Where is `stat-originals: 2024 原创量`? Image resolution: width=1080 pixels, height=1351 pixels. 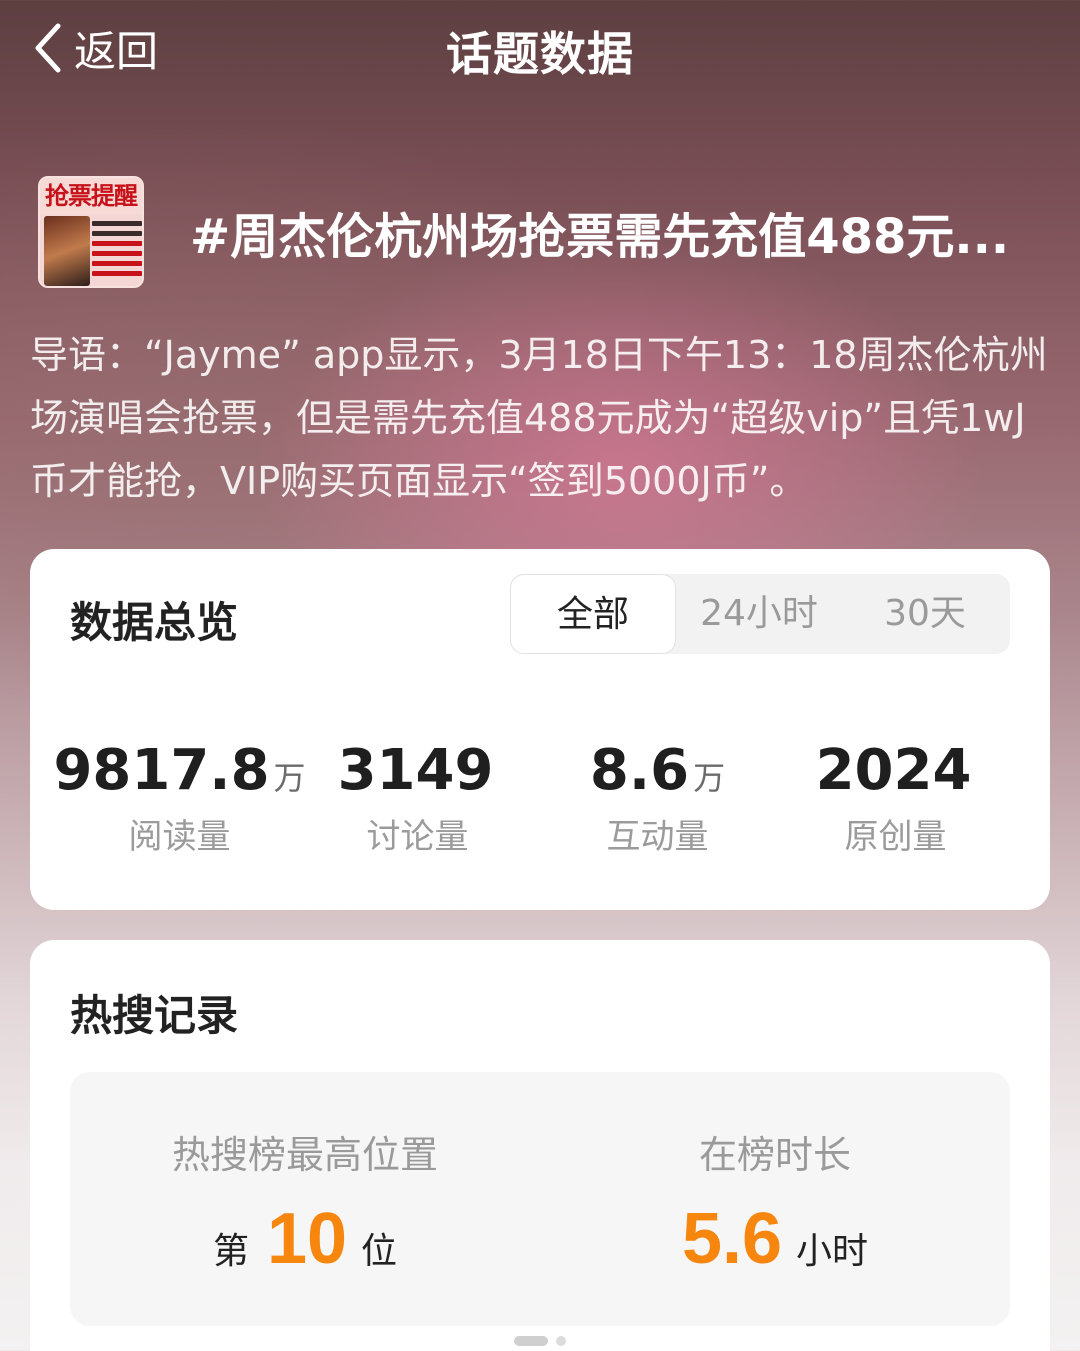
stat-originals: 2024 原创量 is located at coordinates (895, 798).